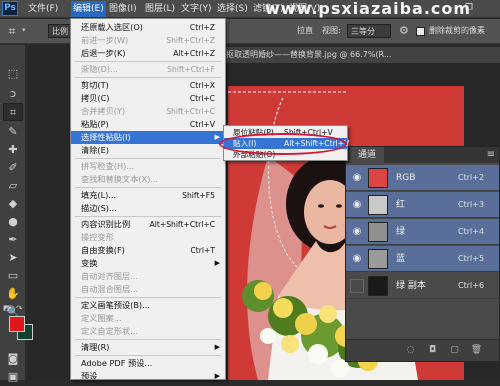  What do you see at coordinates (410, 350) in the screenshot?
I see `dotted-circle-icon: ◌` at bounding box center [410, 350].